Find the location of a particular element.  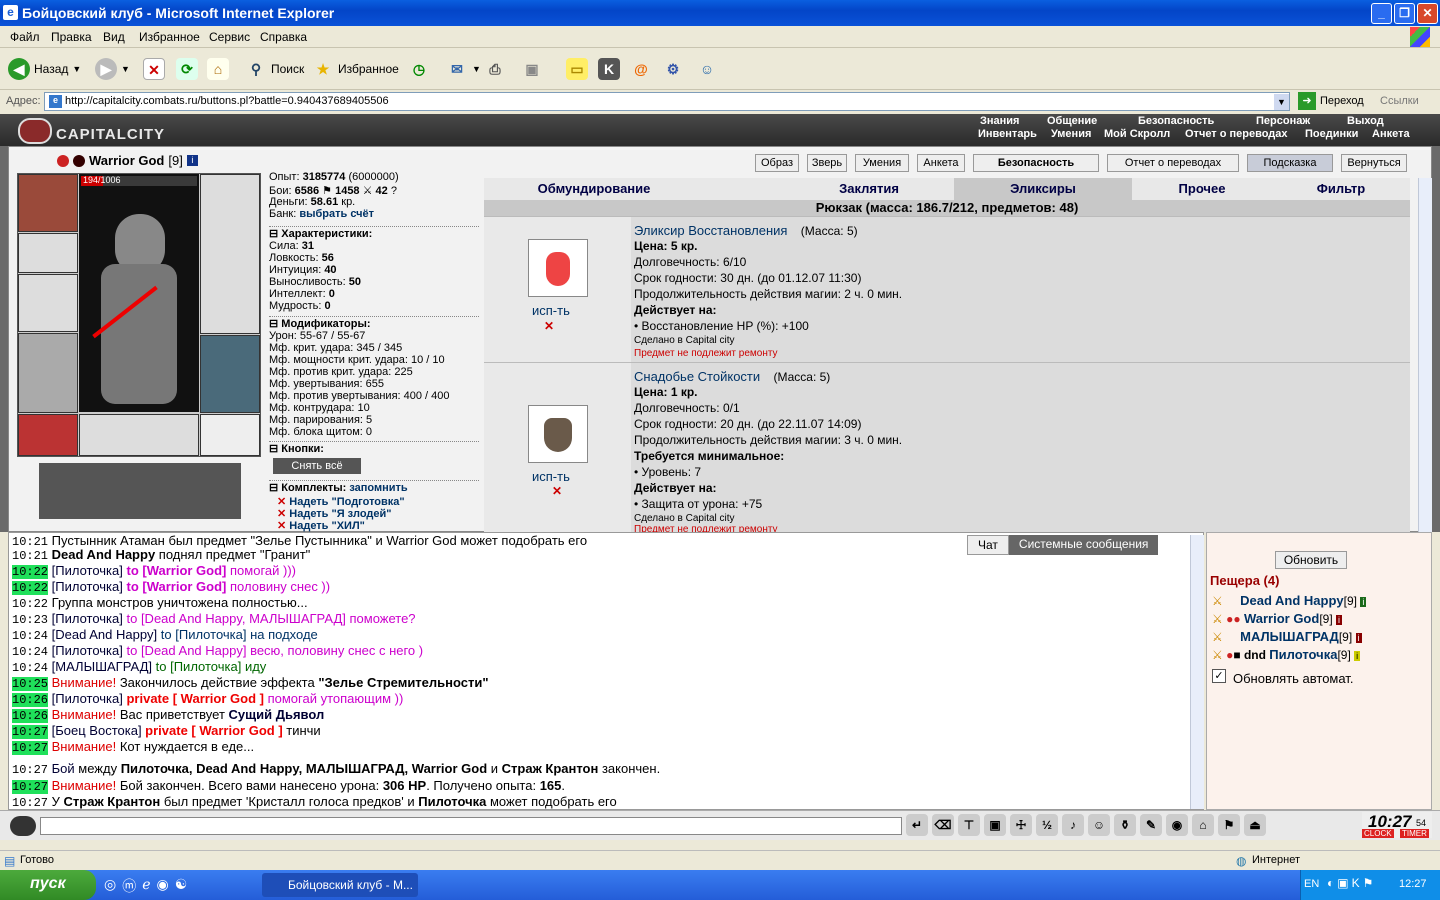

pockets-slot is located at coordinates (139, 435).